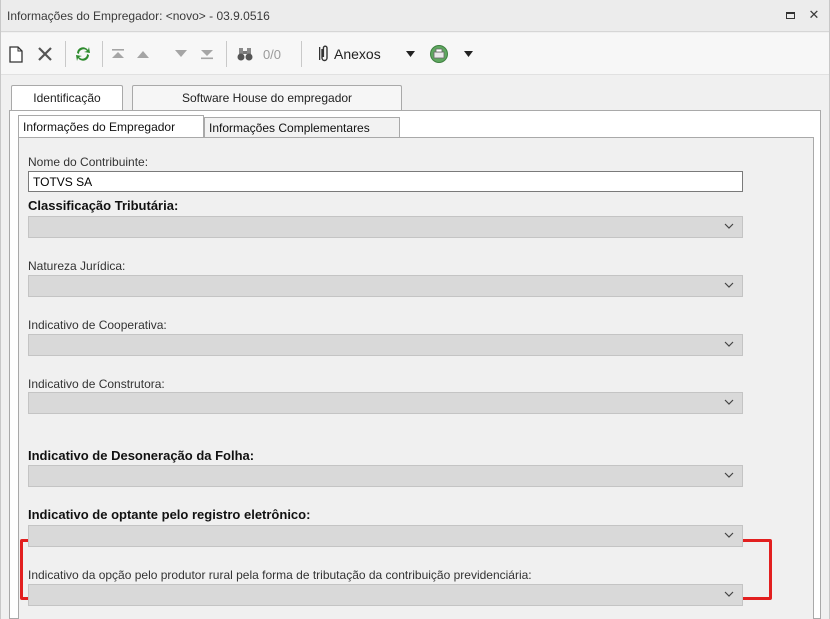 Image resolution: width=830 pixels, height=619 pixels. I want to click on construtora-label: Indicativo de Construtora:, so click(96, 384).